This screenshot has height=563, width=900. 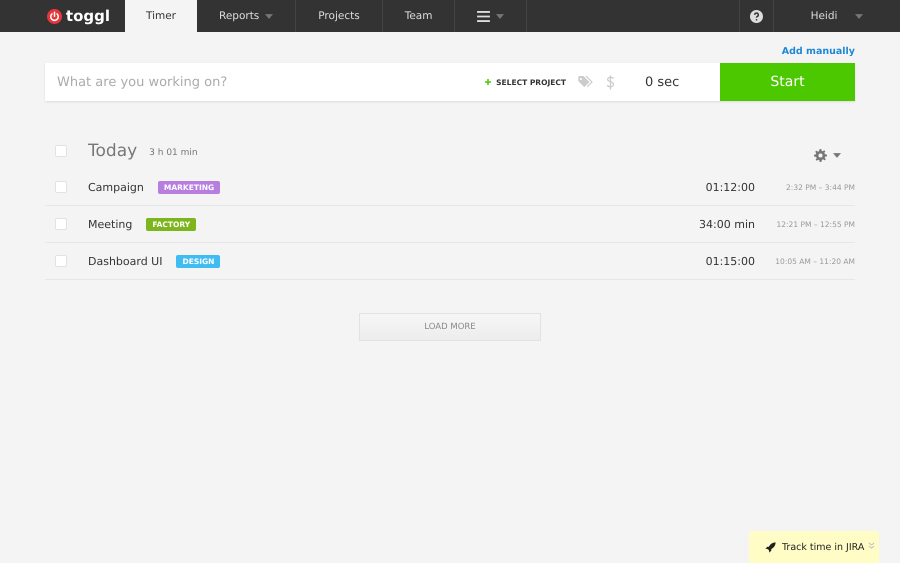 What do you see at coordinates (729, 261) in the screenshot?
I see `entry-duration: 01:15:00` at bounding box center [729, 261].